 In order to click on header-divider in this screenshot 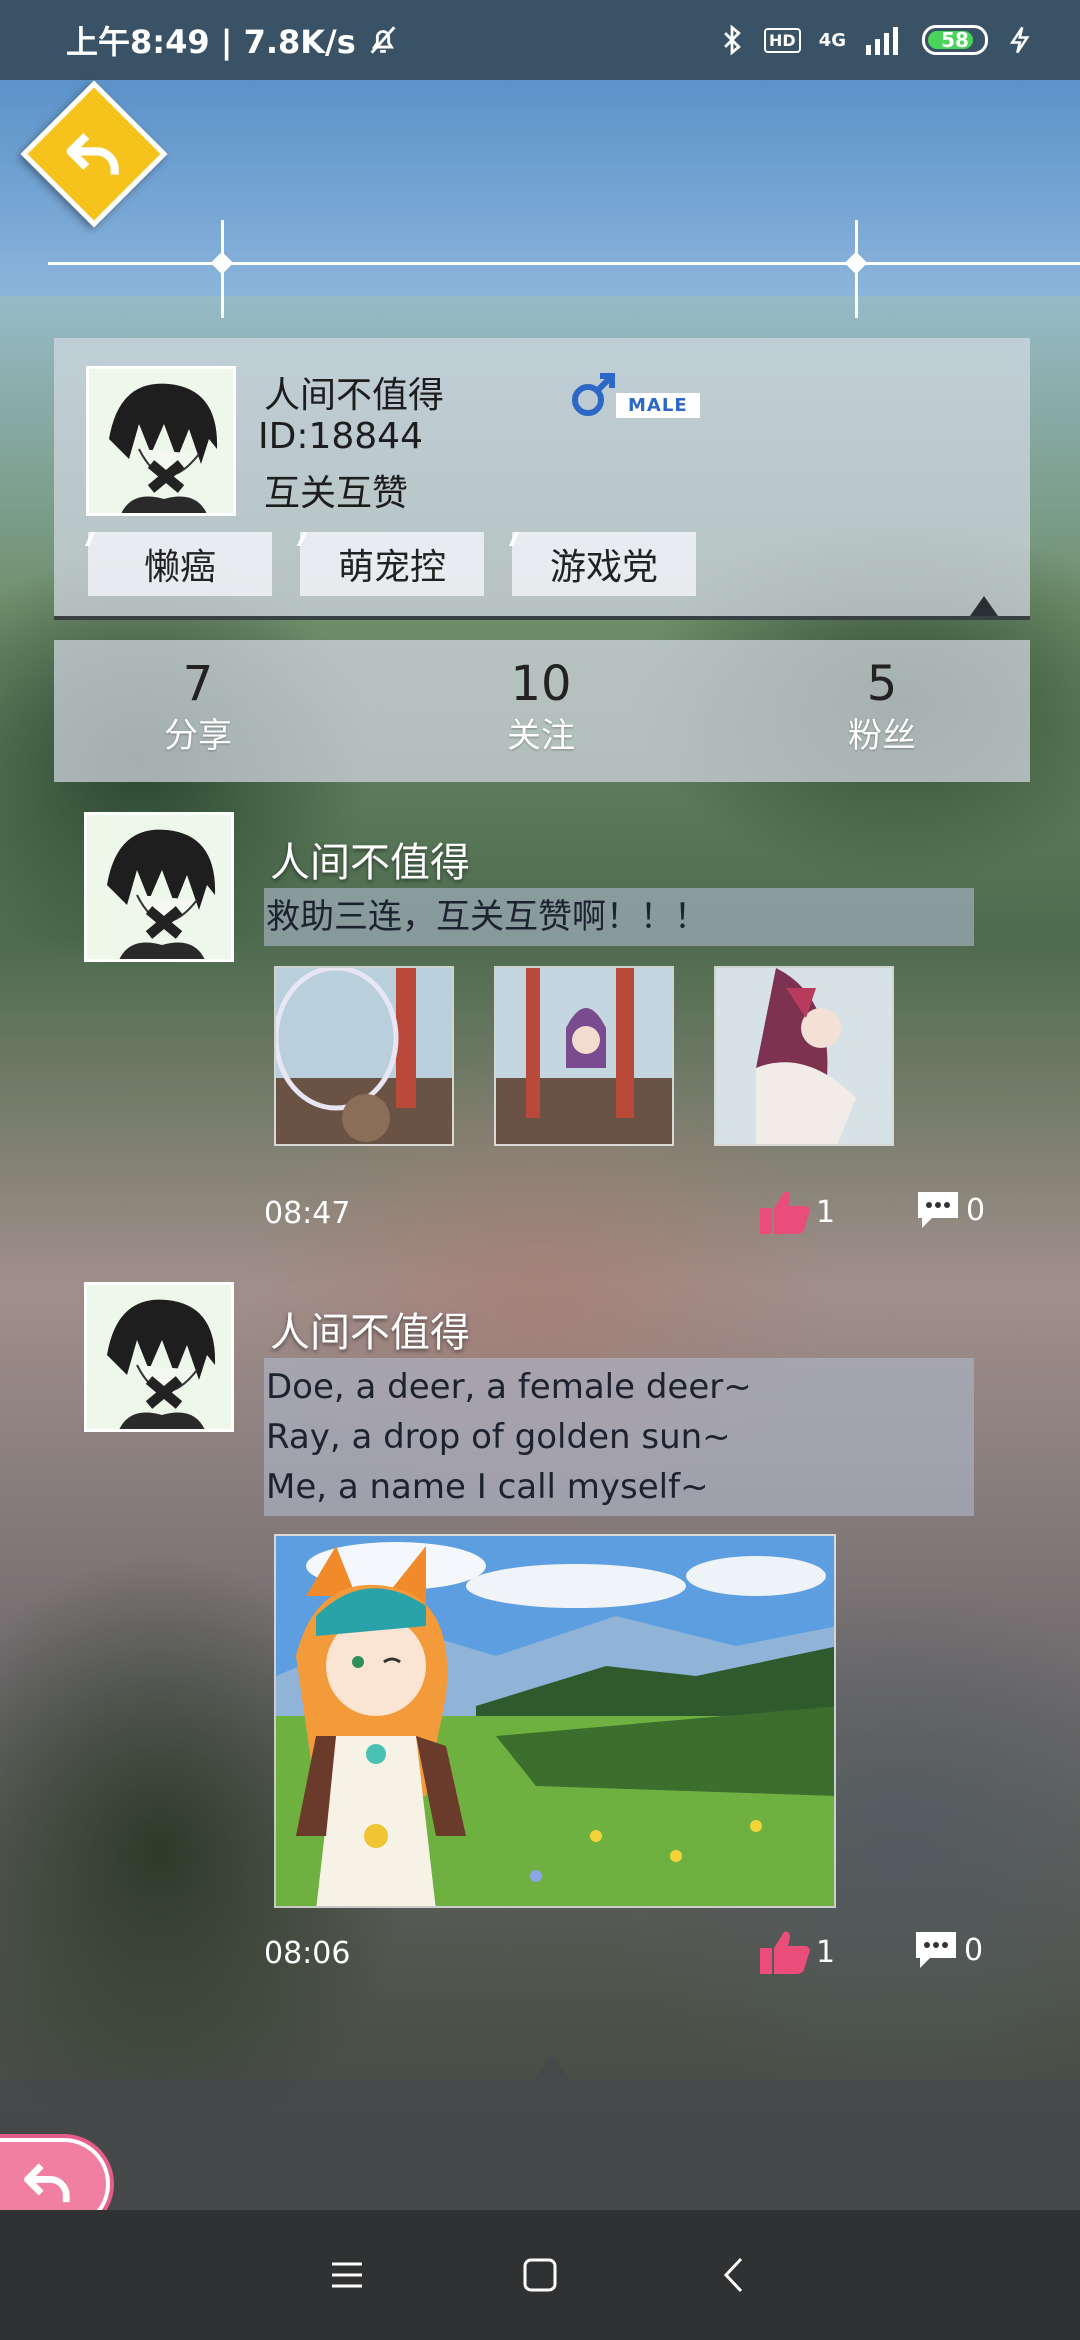, I will do `click(564, 263)`.